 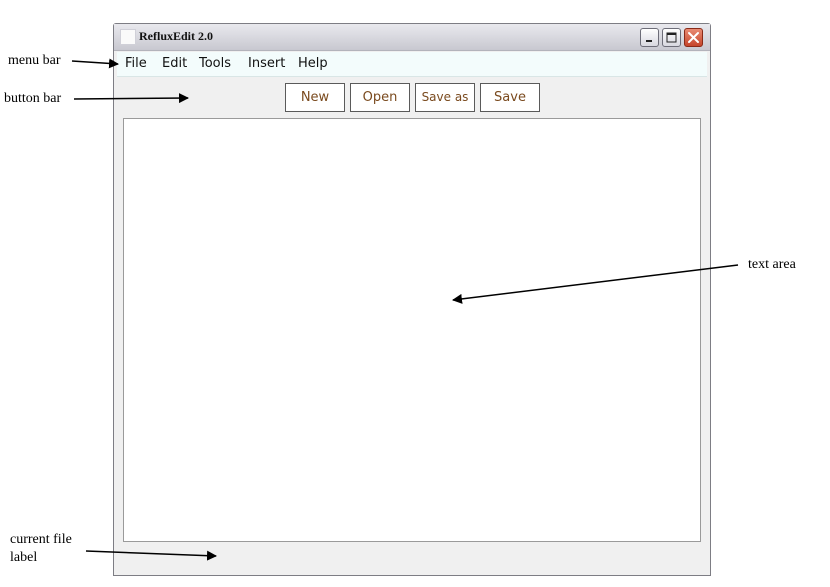 What do you see at coordinates (34, 60) in the screenshot?
I see `annotation-menu-bar: menu bar` at bounding box center [34, 60].